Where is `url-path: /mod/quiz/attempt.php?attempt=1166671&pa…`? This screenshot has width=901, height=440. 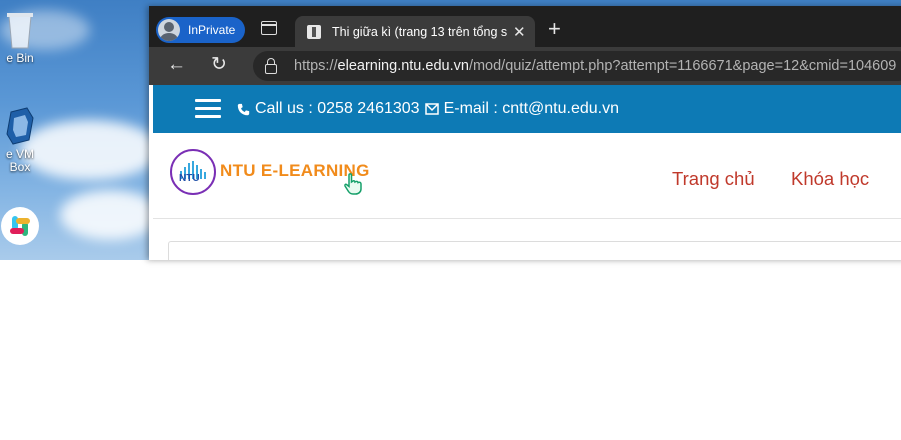
url-path: /mod/quiz/attempt.php?attempt=1166671&pa… is located at coordinates (682, 66).